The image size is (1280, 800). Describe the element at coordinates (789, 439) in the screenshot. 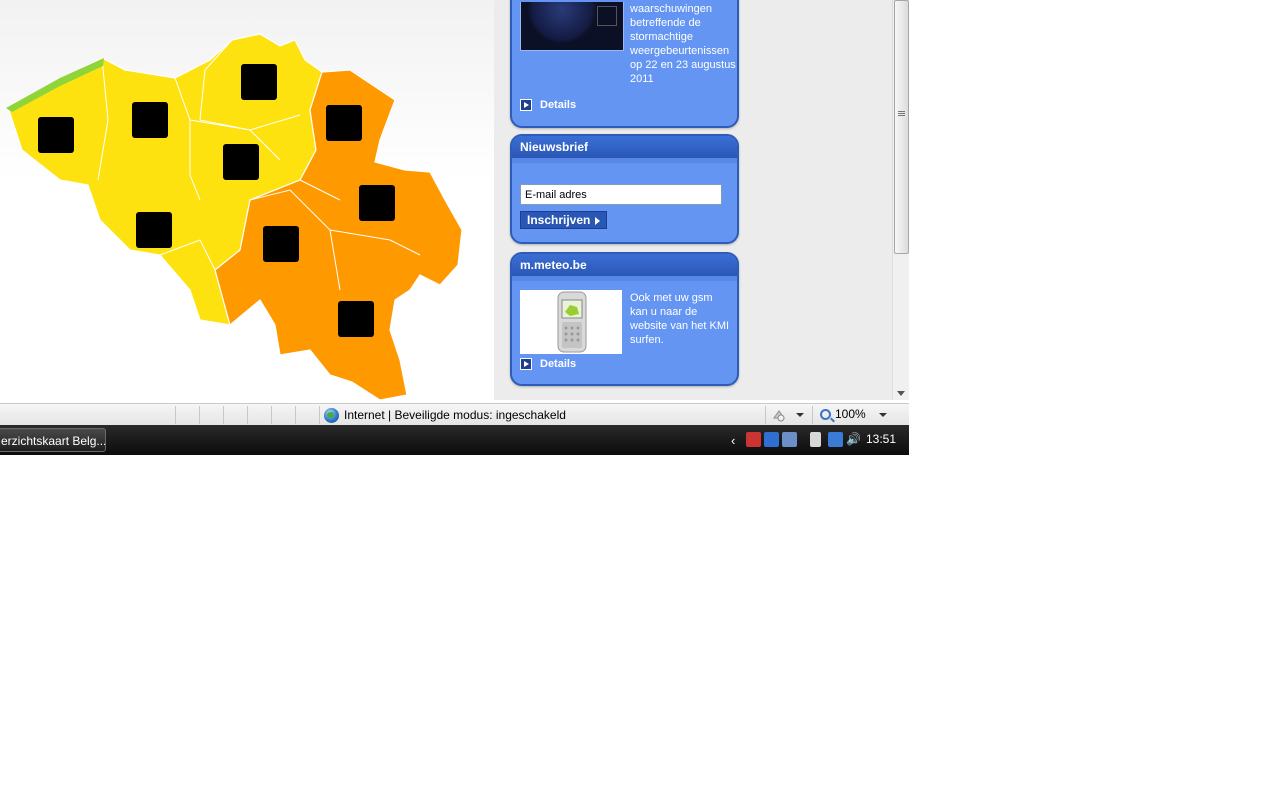

I see `tray-display-icon` at that location.